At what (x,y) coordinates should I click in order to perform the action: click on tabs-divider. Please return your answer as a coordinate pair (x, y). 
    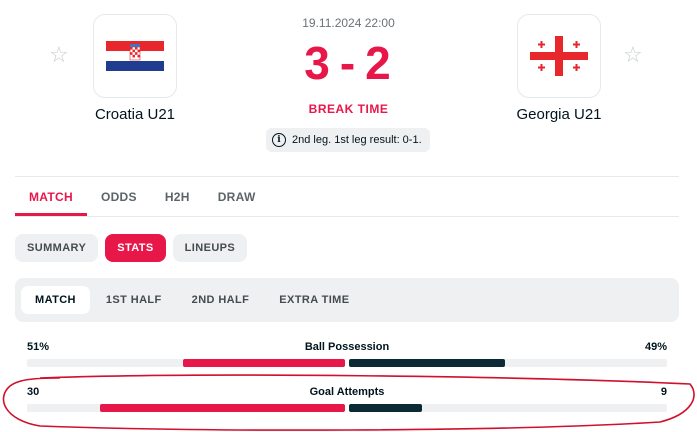
    Looking at the image, I should click on (347, 216).